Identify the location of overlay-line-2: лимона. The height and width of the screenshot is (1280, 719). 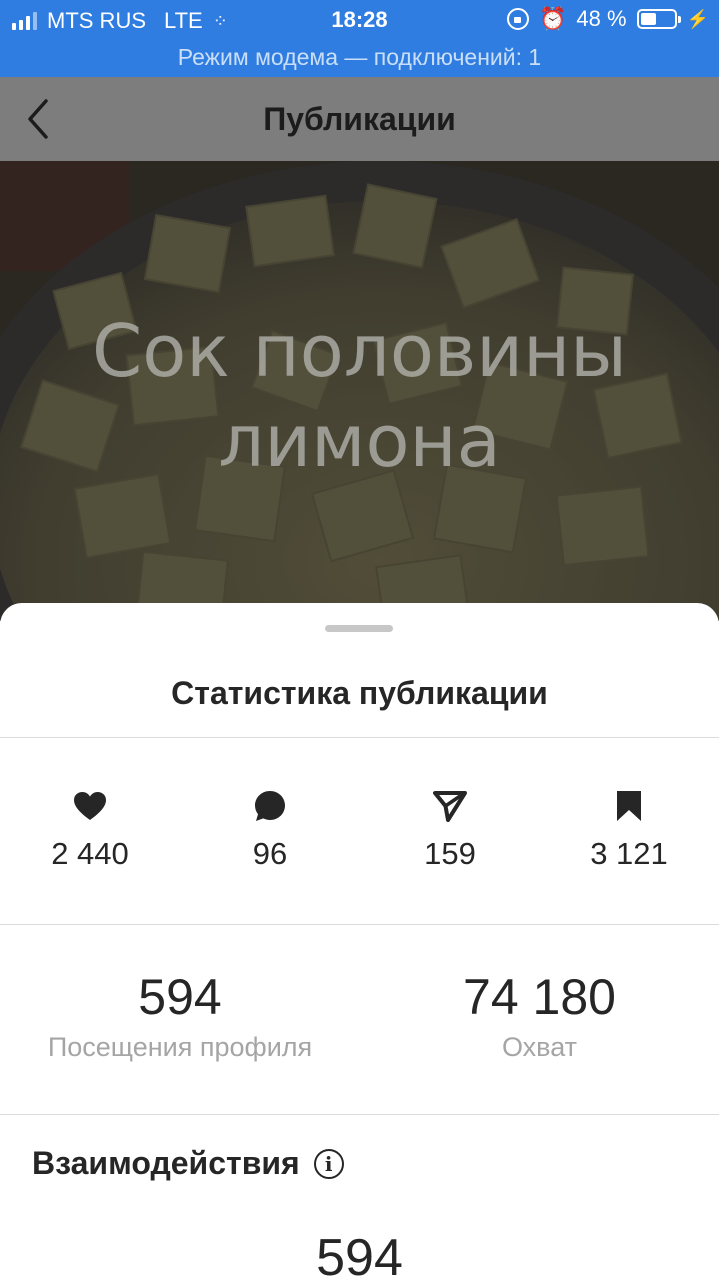
(359, 441).